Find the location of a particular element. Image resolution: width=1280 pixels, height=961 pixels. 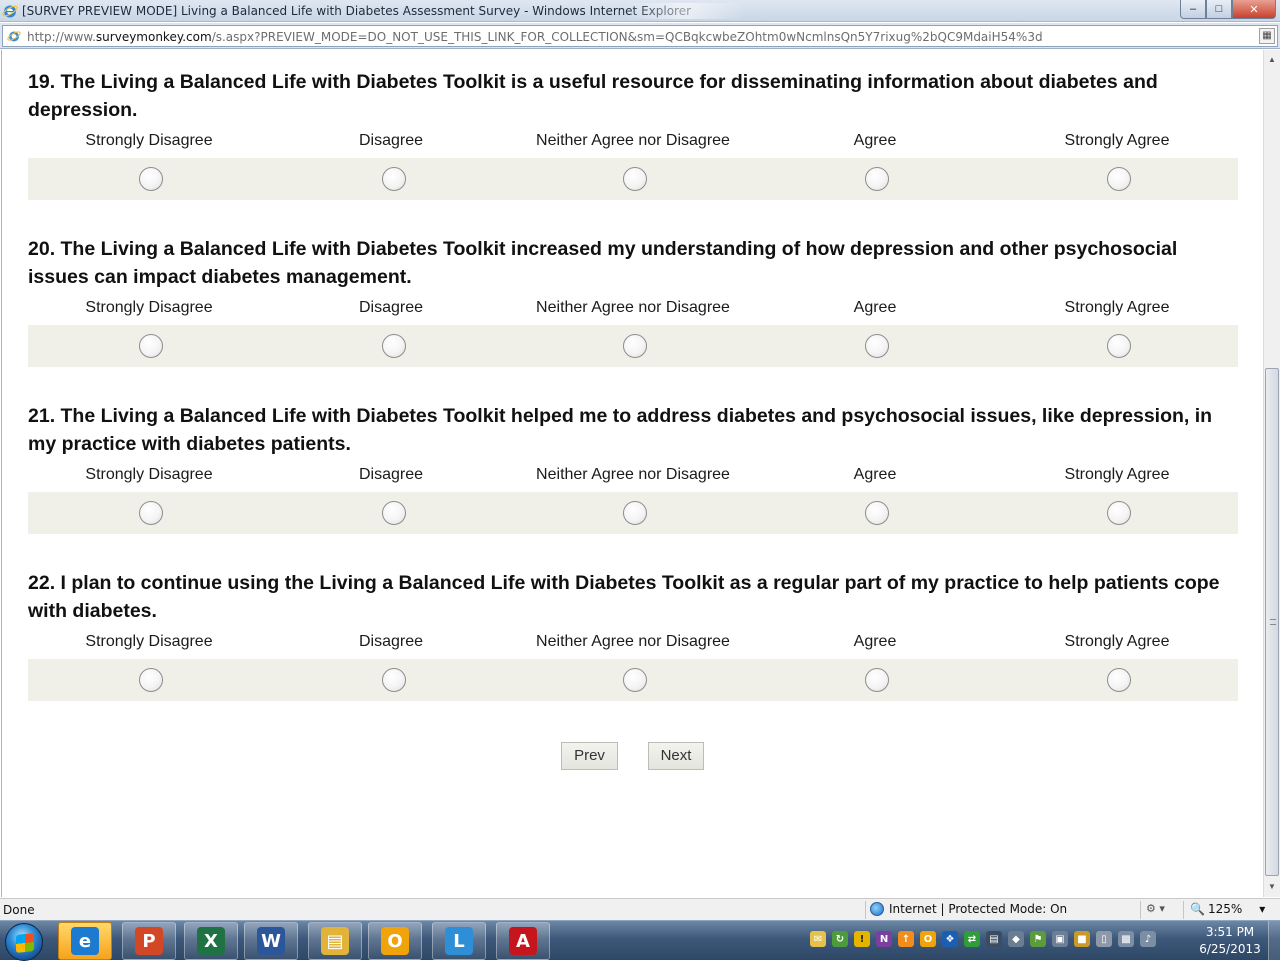

office-tray-icon: O is located at coordinates (928, 939).